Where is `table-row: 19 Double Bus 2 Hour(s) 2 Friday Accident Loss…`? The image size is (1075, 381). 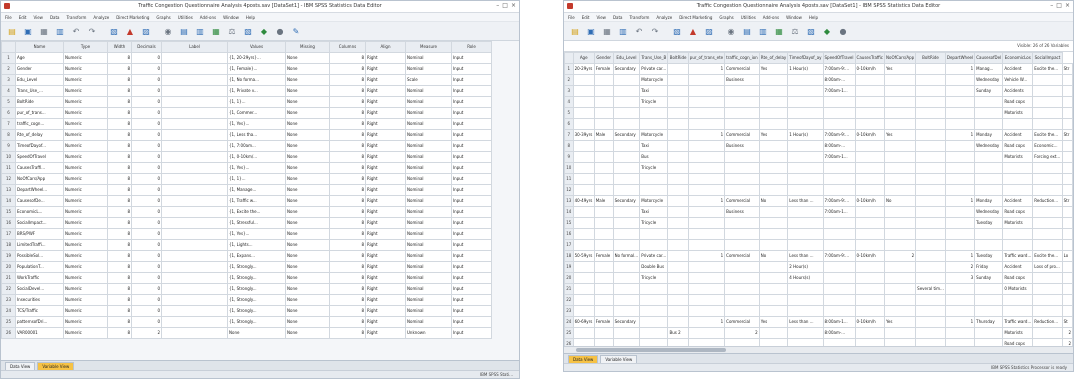 table-row: 19 Double Bus 2 Hour(s) 2 Friday Accident Loss… is located at coordinates (818, 267).